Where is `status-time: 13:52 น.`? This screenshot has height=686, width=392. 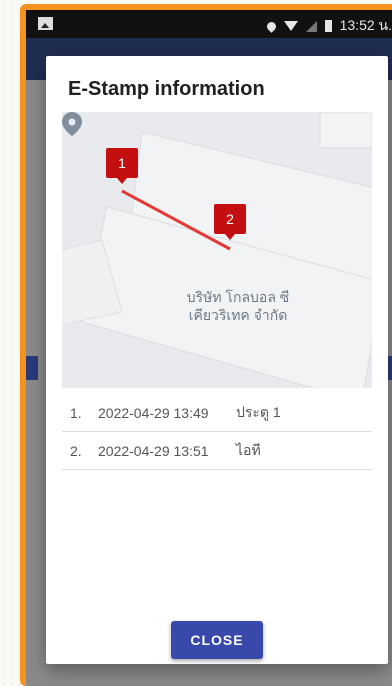 status-time: 13:52 น. is located at coordinates (365, 25).